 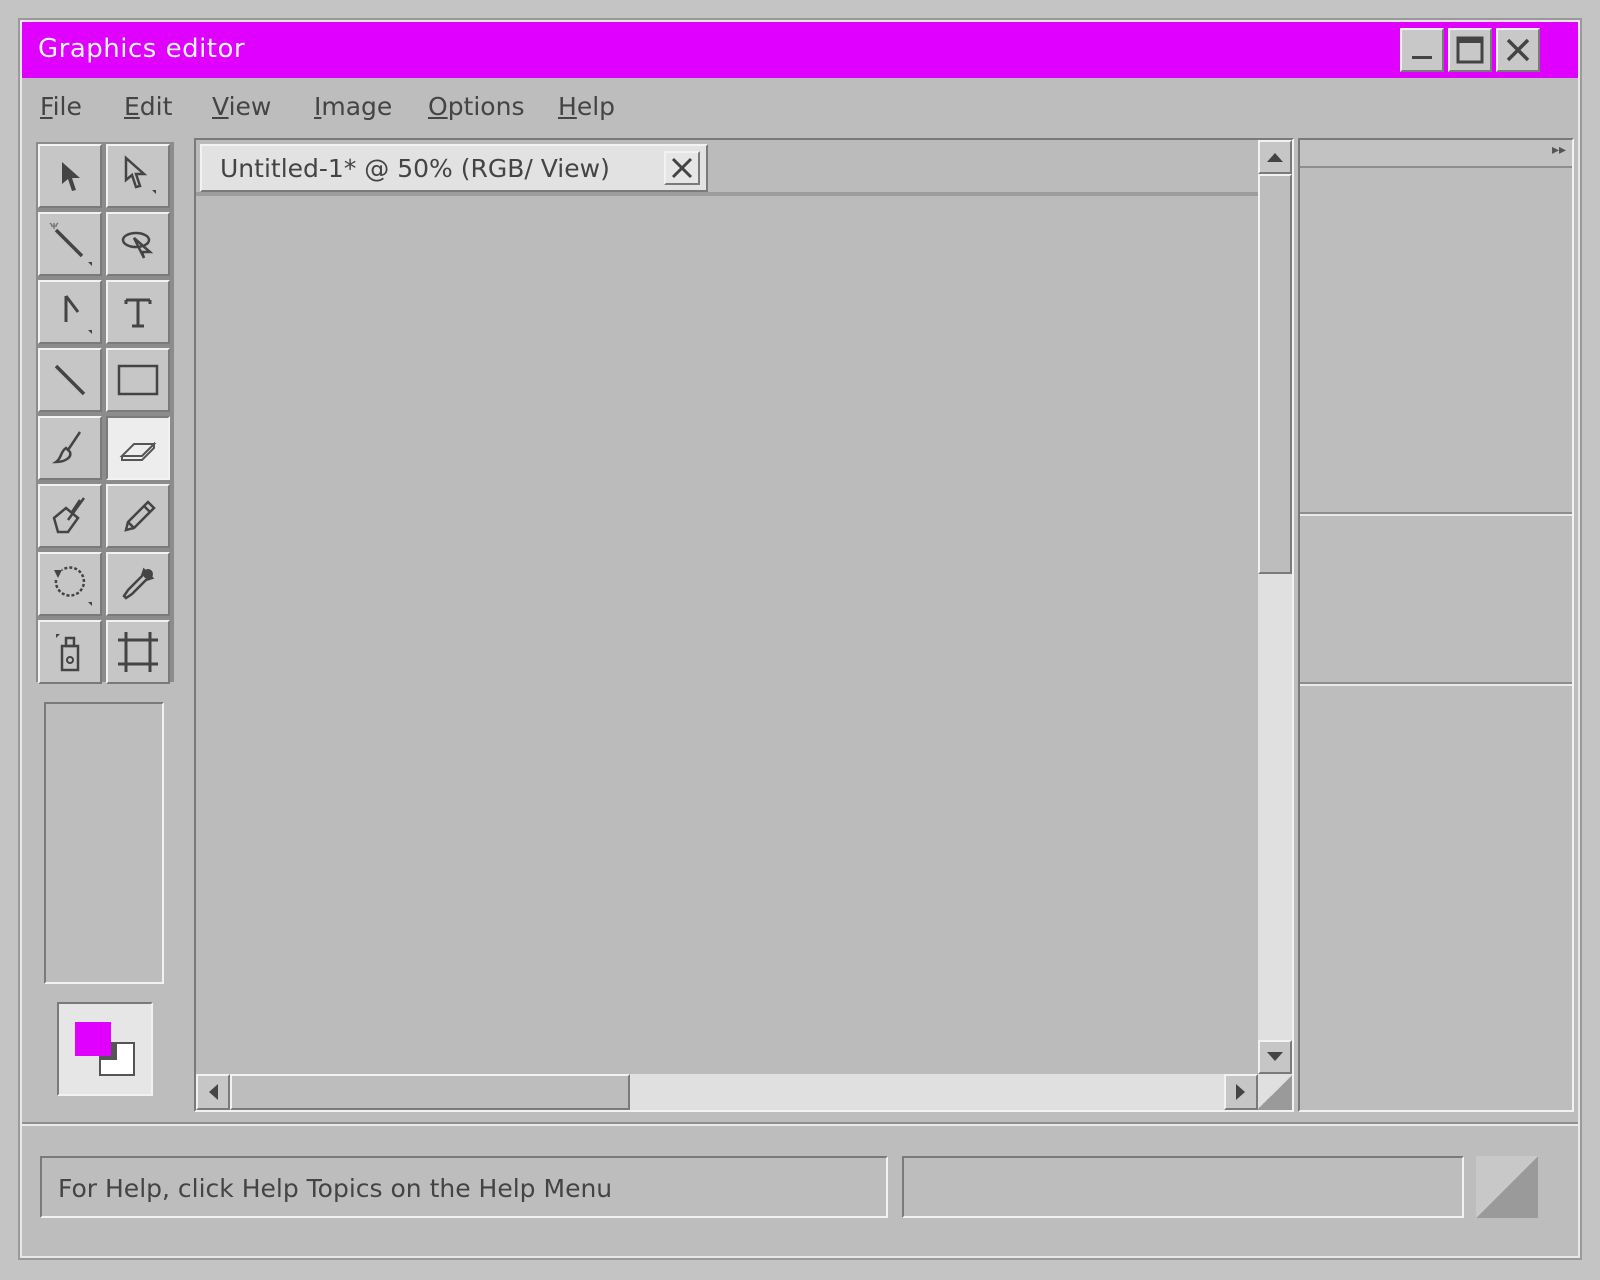 I want to click on direct-selection-icon, so click(x=140, y=174).